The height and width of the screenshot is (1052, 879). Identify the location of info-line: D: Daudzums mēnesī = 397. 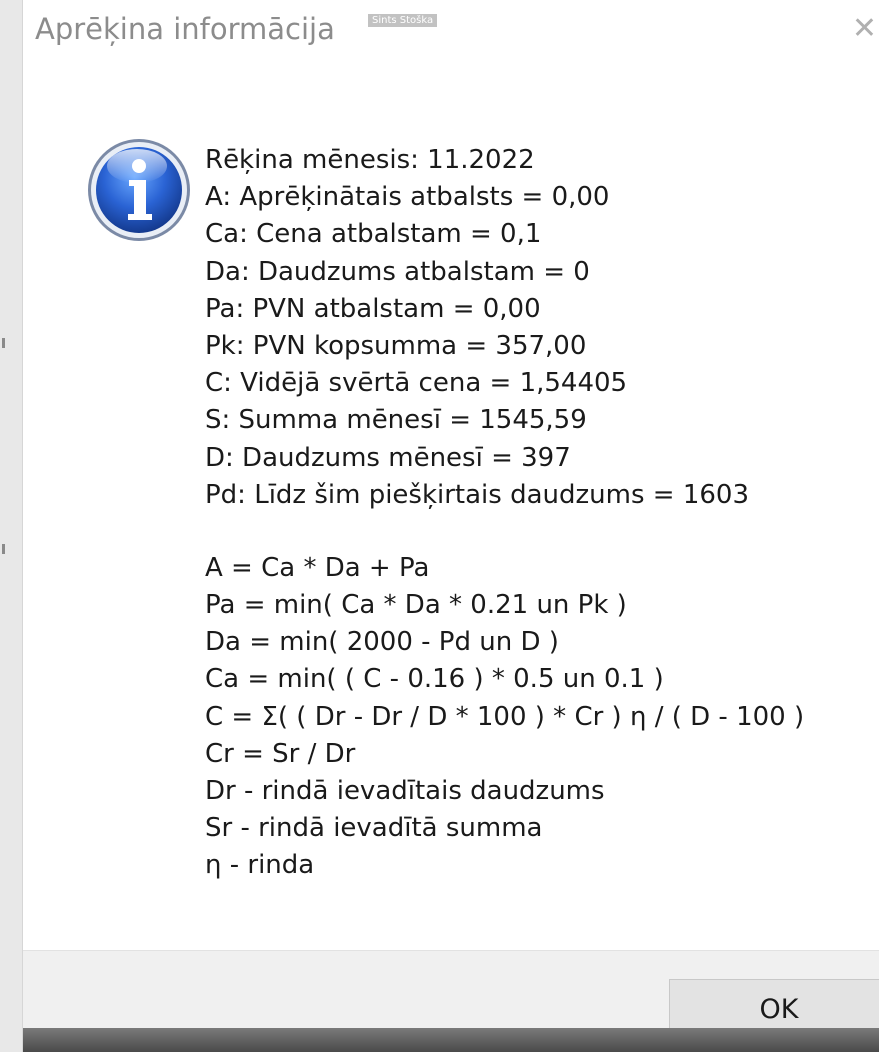
(388, 457).